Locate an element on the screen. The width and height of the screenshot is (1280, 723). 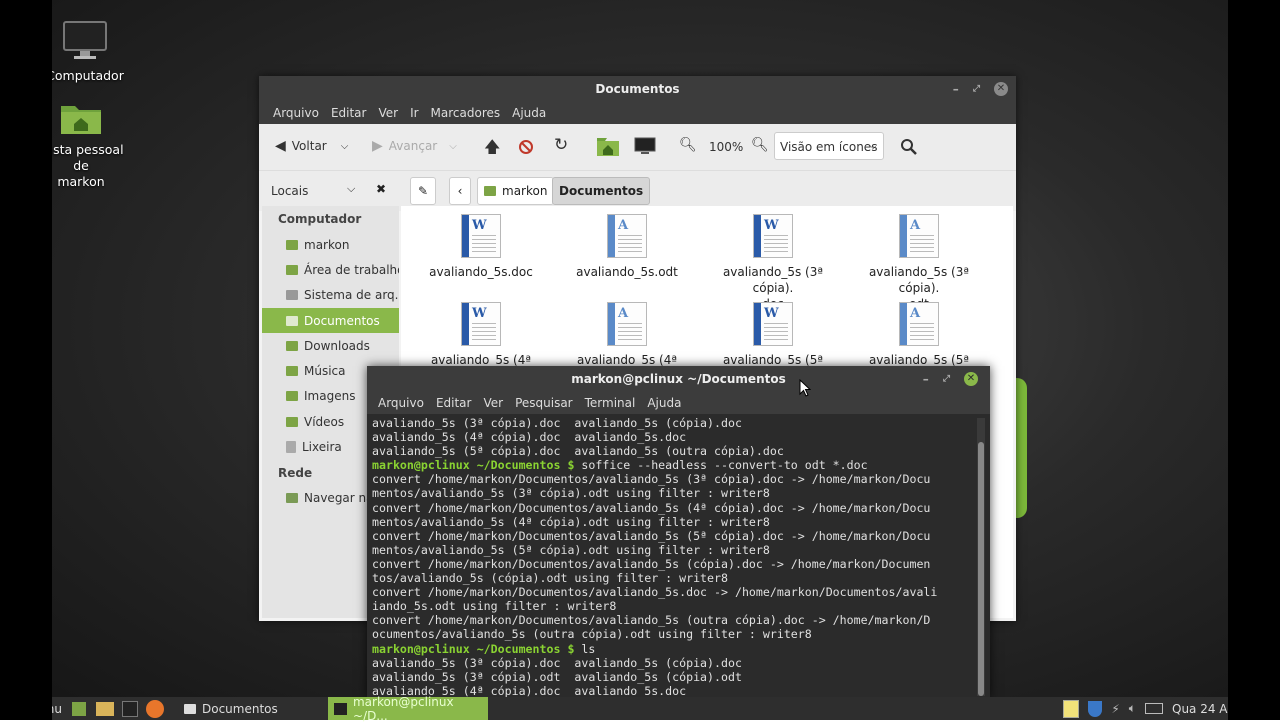
files-launcher-icon is located at coordinates (105, 708).